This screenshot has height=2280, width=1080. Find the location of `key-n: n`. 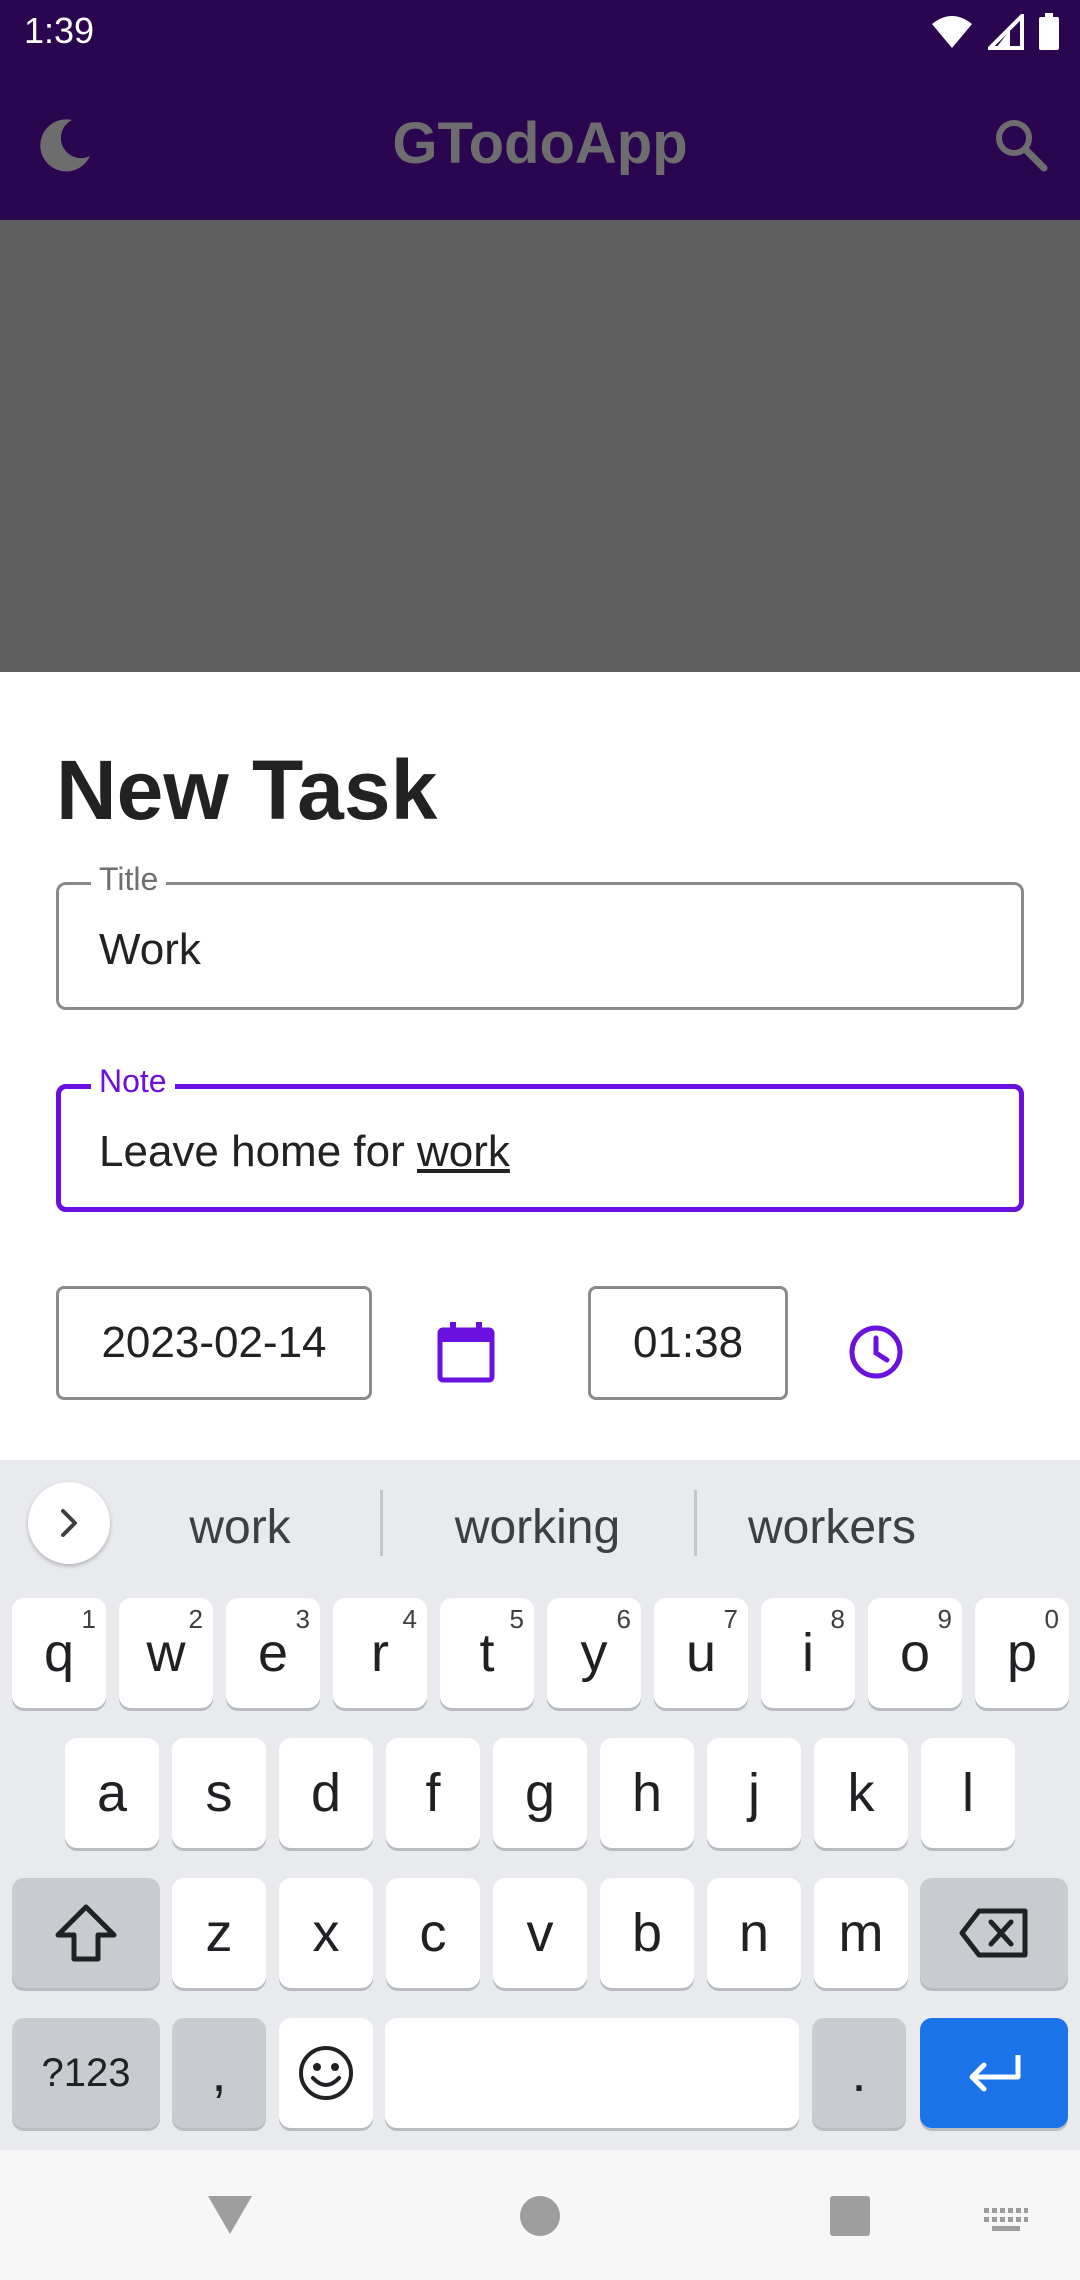

key-n: n is located at coordinates (754, 1933).